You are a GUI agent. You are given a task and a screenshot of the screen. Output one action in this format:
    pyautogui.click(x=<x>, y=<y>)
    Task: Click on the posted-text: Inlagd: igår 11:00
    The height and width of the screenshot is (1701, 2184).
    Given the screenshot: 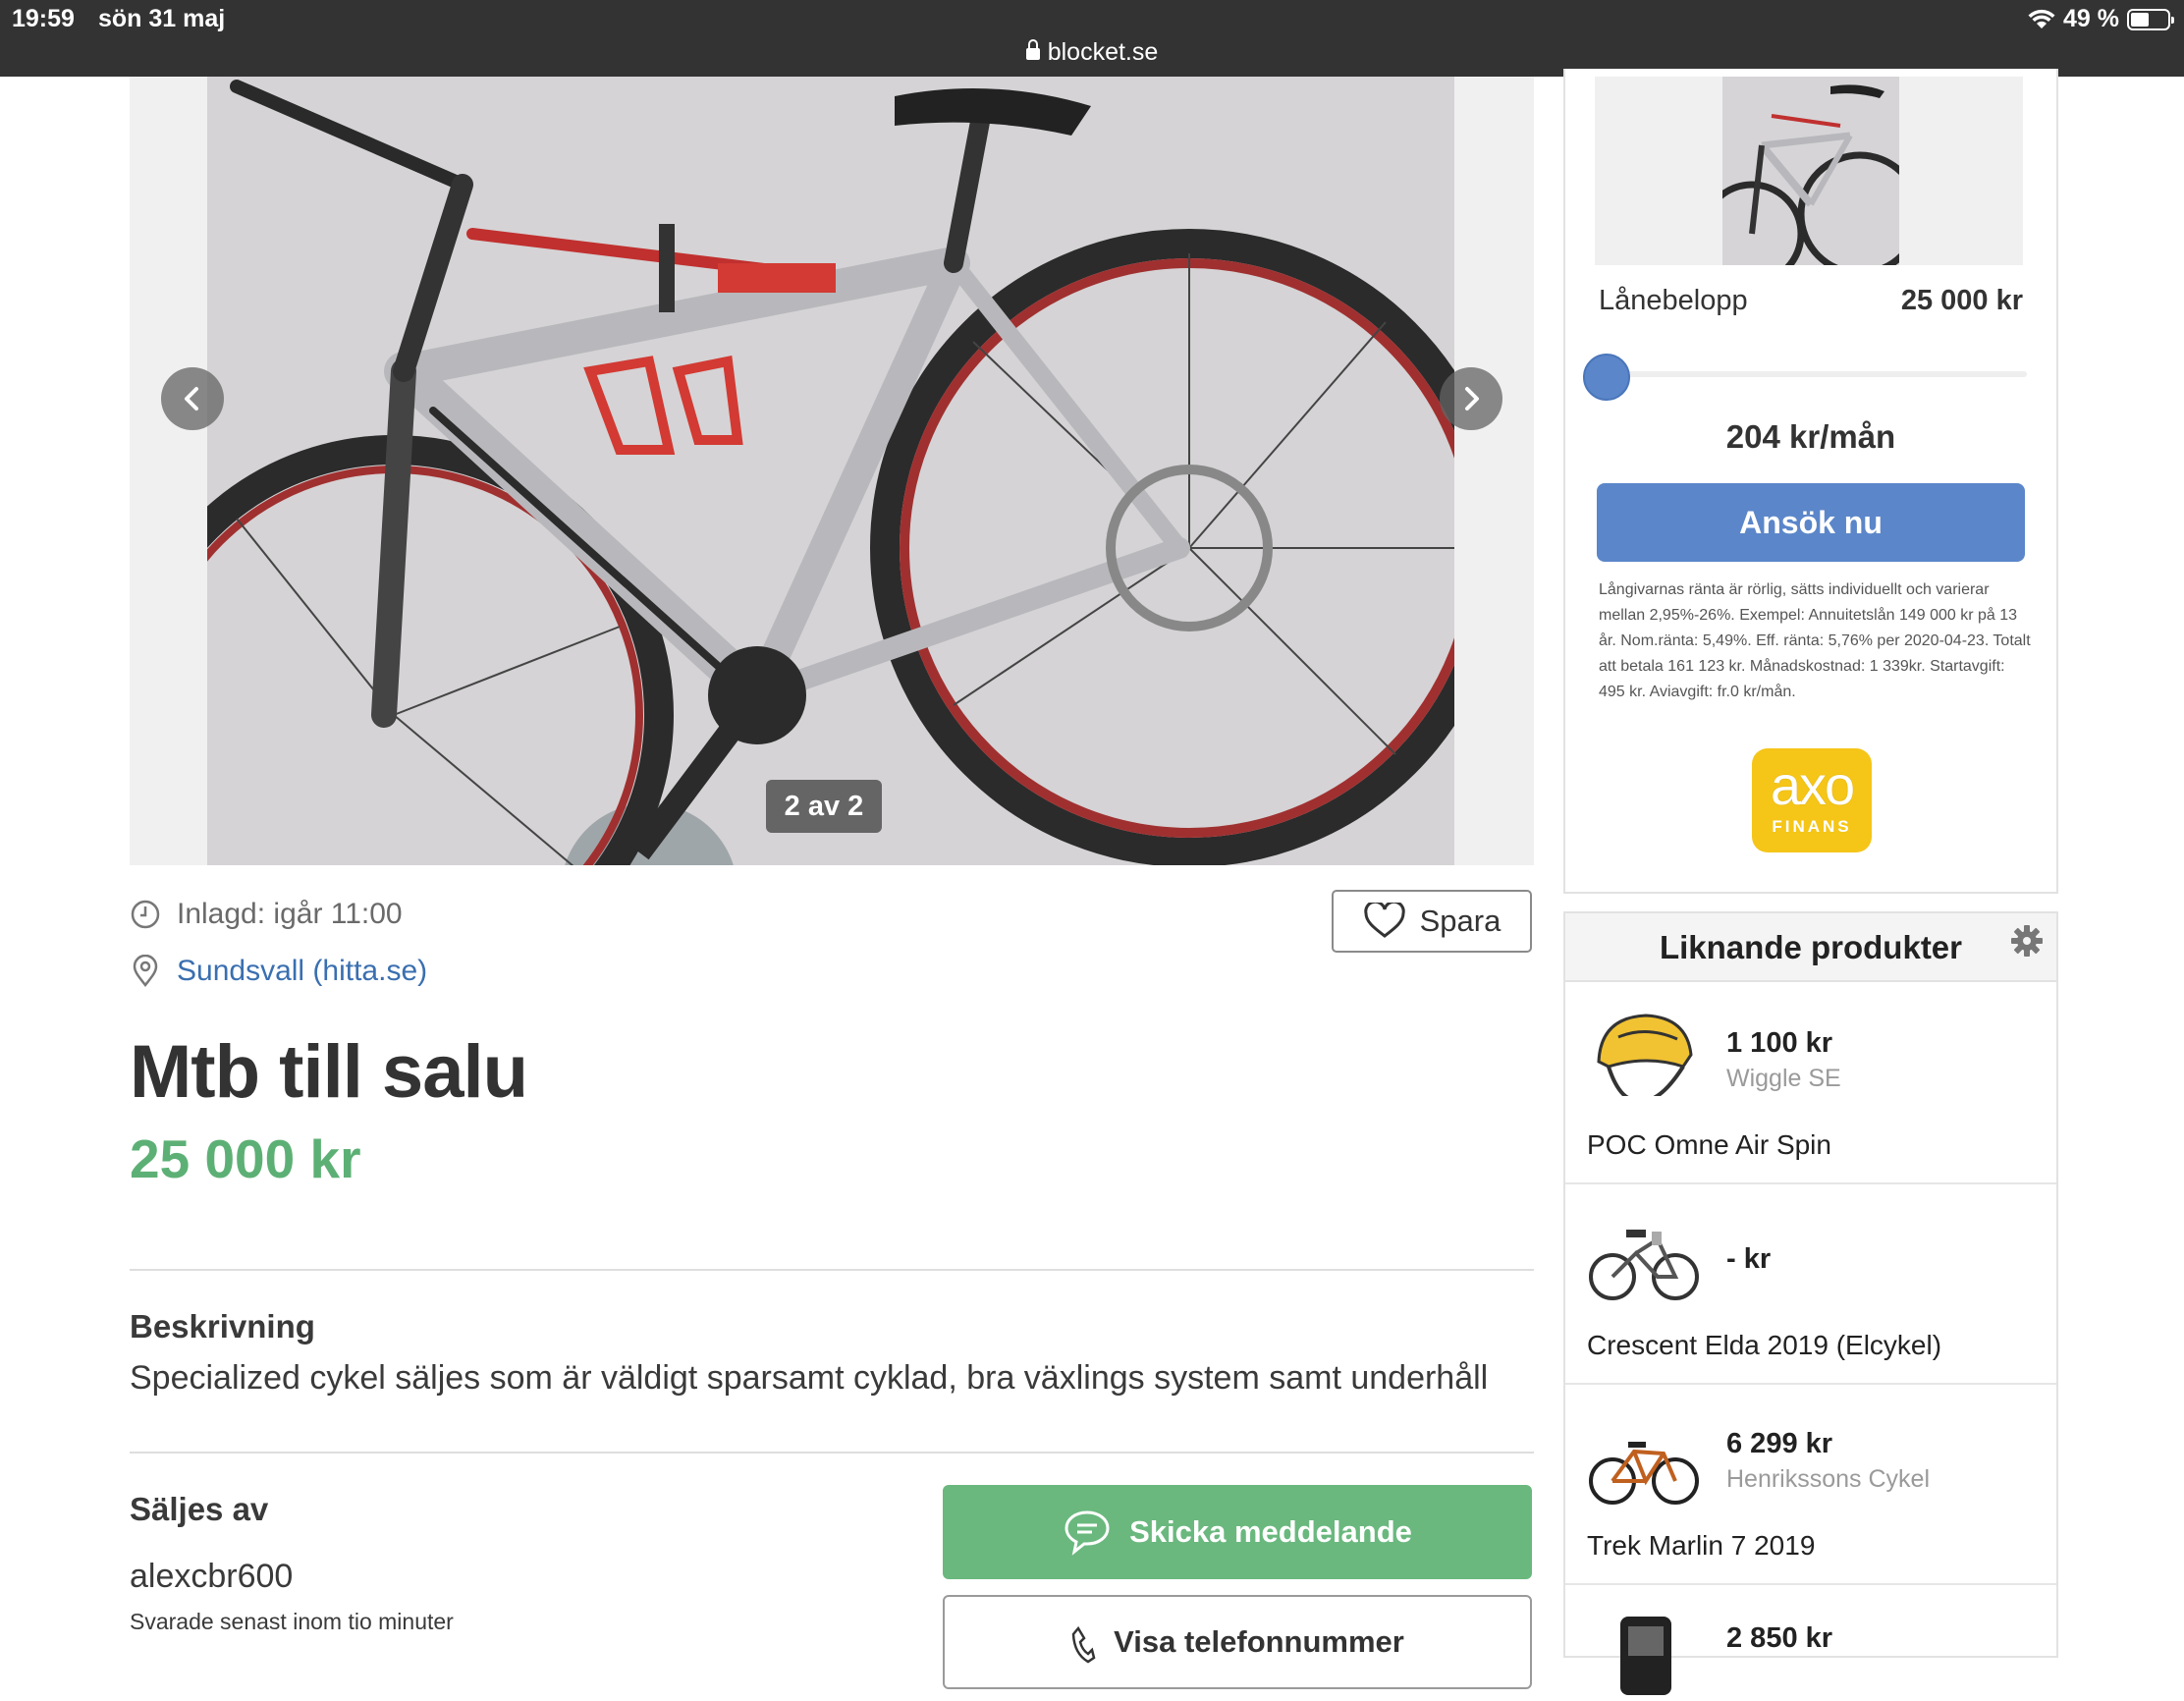 What is the action you would take?
    pyautogui.click(x=290, y=914)
    